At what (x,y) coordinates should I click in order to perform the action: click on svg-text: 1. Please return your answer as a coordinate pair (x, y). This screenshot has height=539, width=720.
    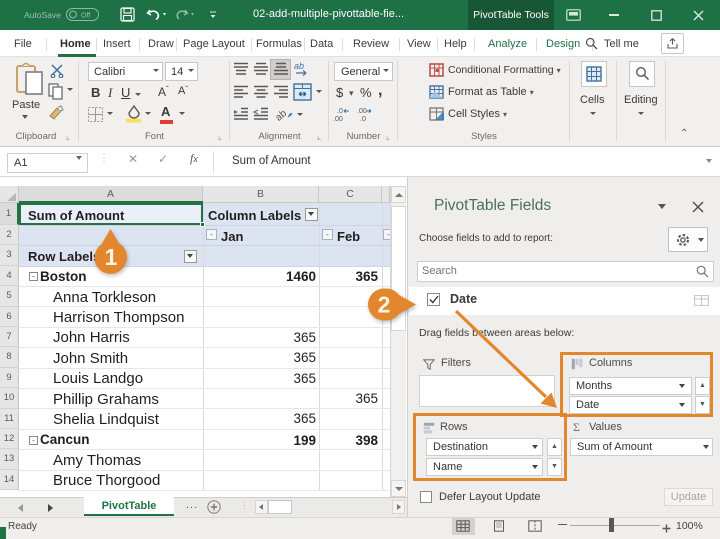
    Looking at the image, I should click on (111, 257).